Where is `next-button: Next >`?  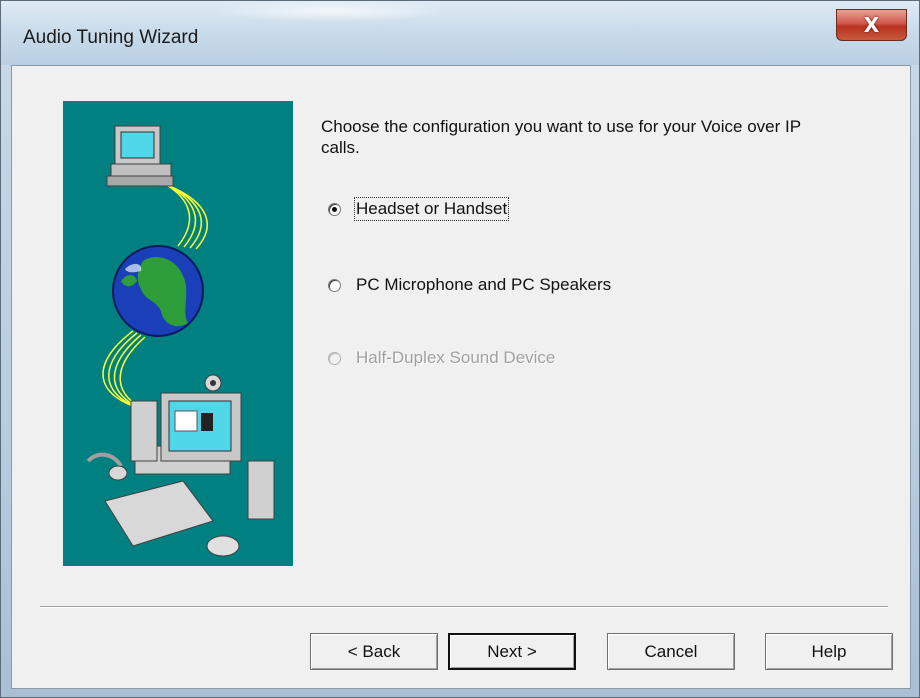 next-button: Next > is located at coordinates (512, 651).